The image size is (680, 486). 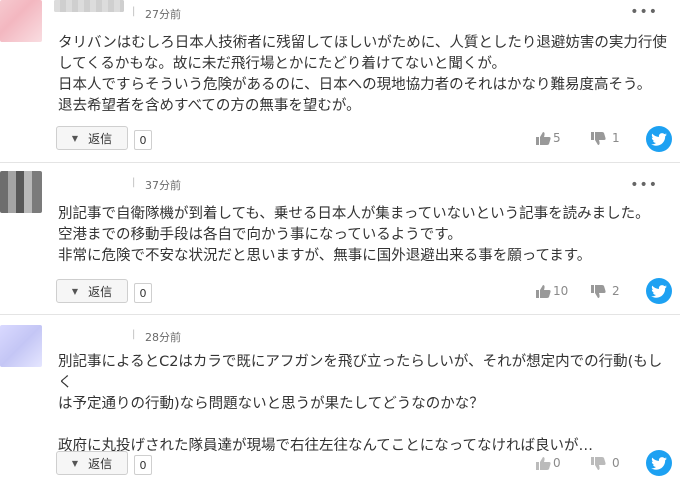 What do you see at coordinates (561, 291) in the screenshot?
I see `like-count: 10` at bounding box center [561, 291].